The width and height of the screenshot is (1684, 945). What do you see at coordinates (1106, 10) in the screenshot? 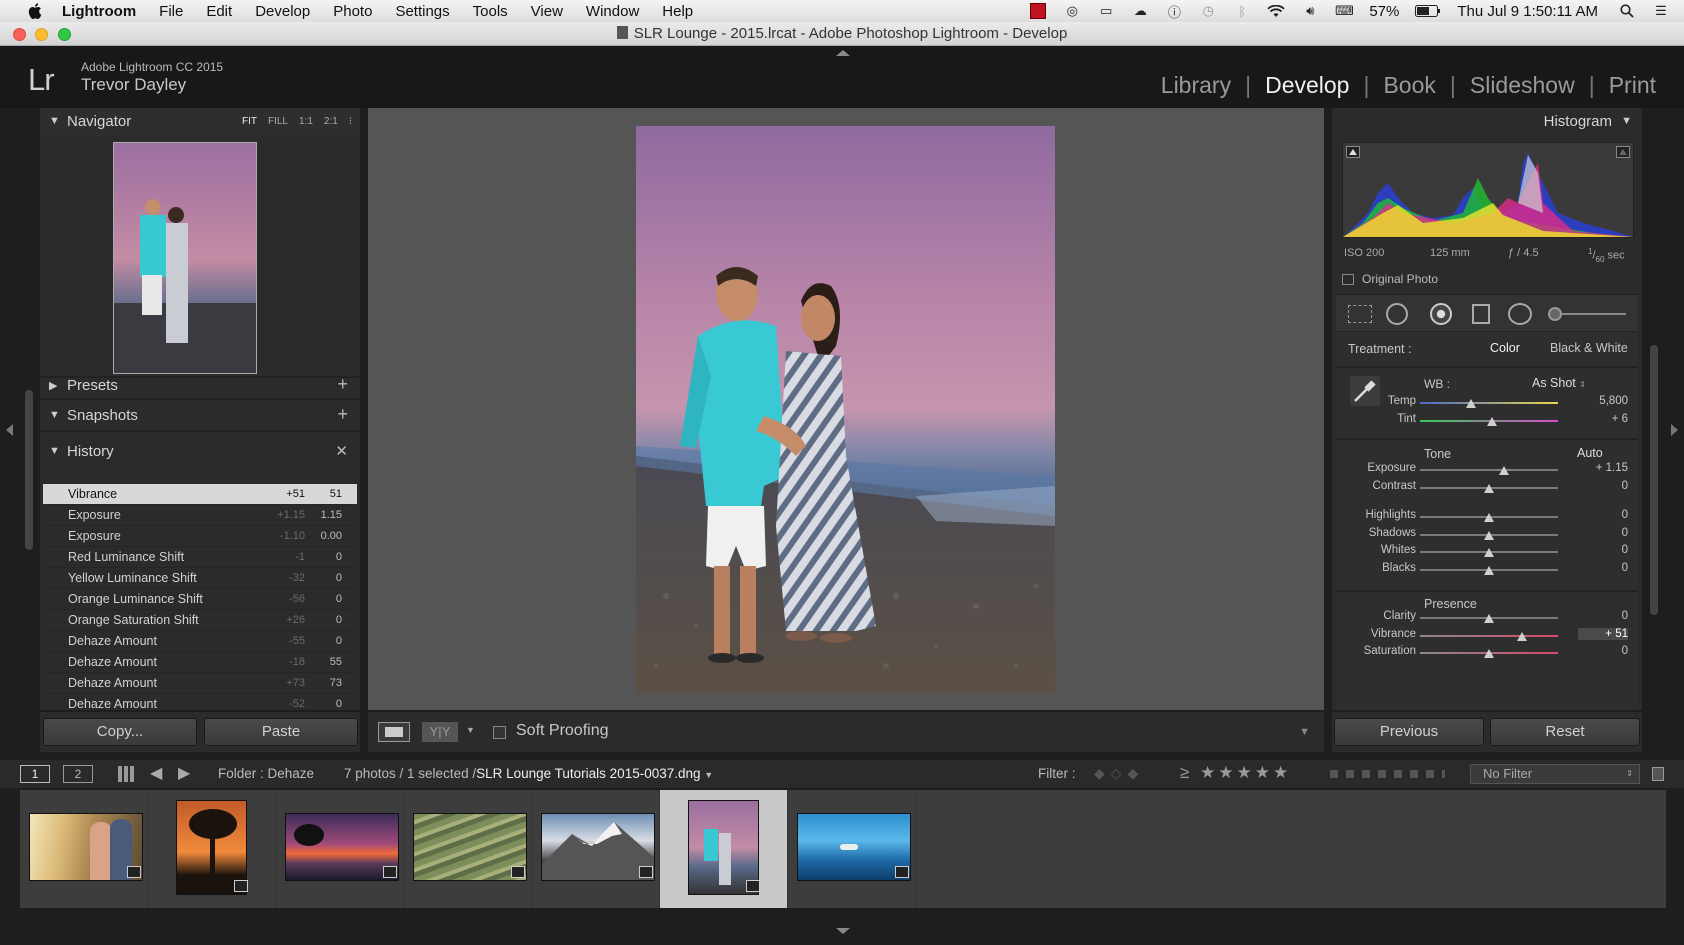
I see `display-icon: ▭` at bounding box center [1106, 10].